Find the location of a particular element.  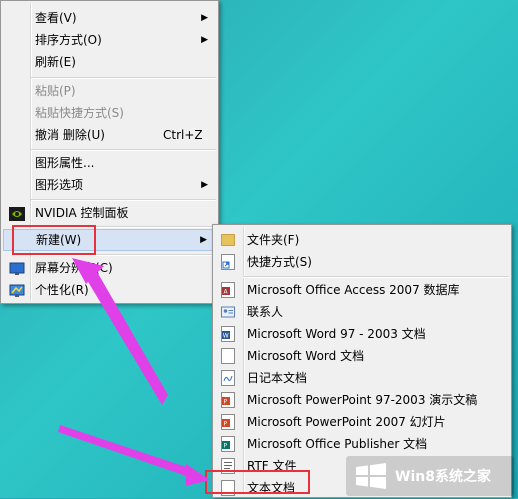

arrow-shaft-up-icon is located at coordinates (126, 337).